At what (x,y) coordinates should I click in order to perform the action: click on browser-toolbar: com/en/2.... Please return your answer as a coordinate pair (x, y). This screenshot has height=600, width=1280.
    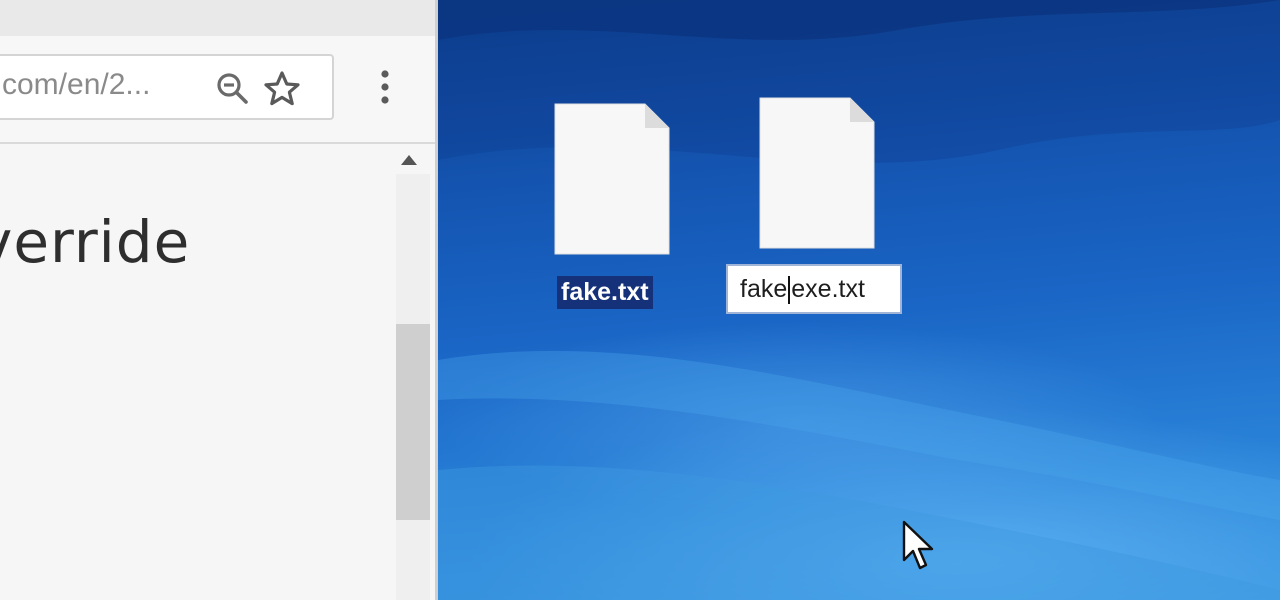
    Looking at the image, I should click on (217, 90).